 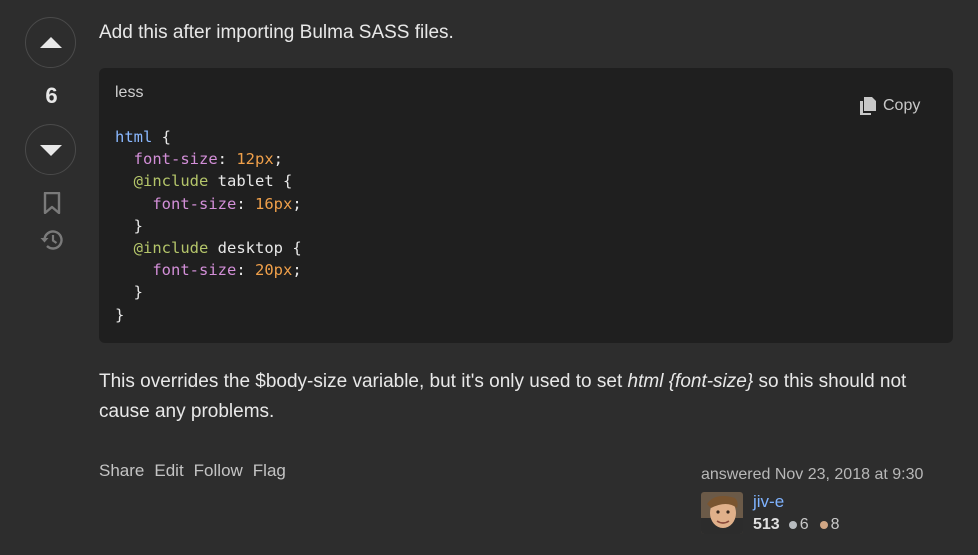 What do you see at coordinates (227, 203) in the screenshot?
I see `code-line: font-size: 16px;` at bounding box center [227, 203].